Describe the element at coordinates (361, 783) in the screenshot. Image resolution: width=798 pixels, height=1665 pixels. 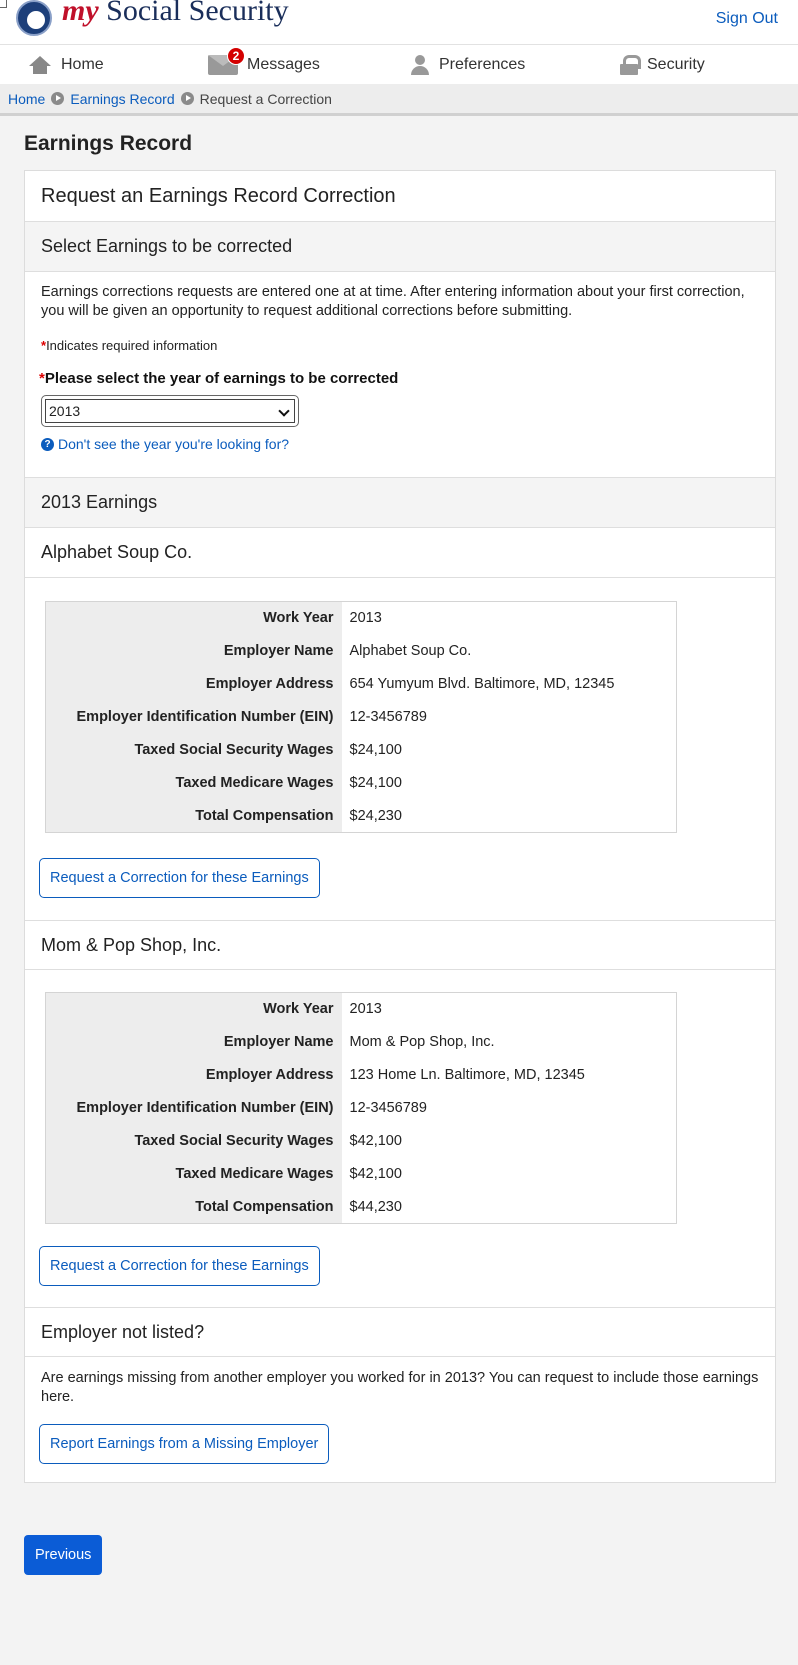
I see `table-row: Taxed Medicare Wages $24,100` at that location.